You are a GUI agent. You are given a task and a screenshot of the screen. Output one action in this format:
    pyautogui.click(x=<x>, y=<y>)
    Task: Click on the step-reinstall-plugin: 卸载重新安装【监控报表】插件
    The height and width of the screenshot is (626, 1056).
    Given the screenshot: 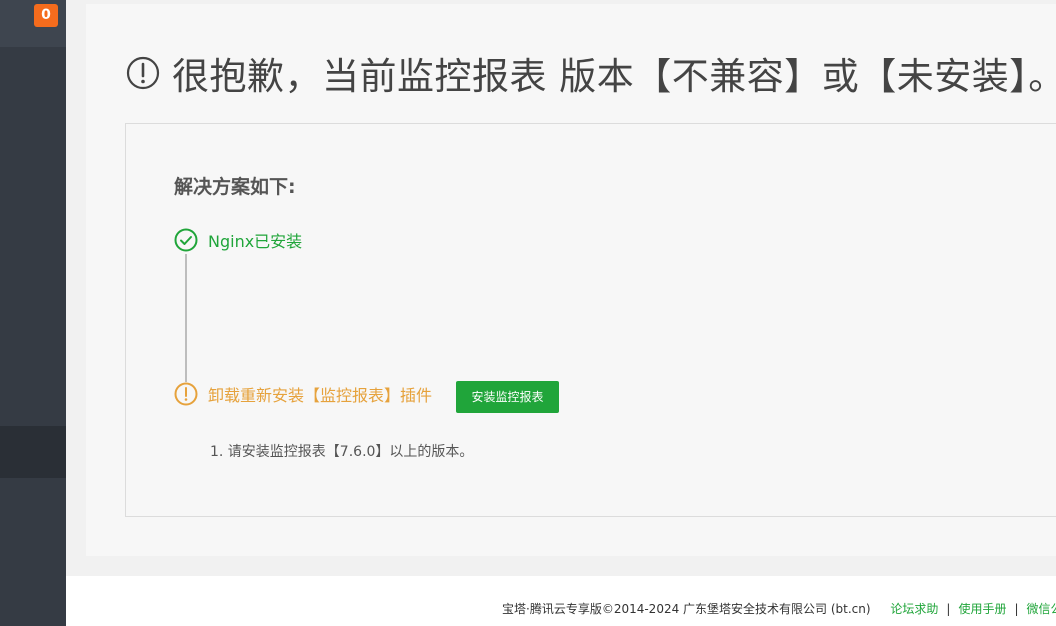 What is the action you would take?
    pyautogui.click(x=303, y=394)
    